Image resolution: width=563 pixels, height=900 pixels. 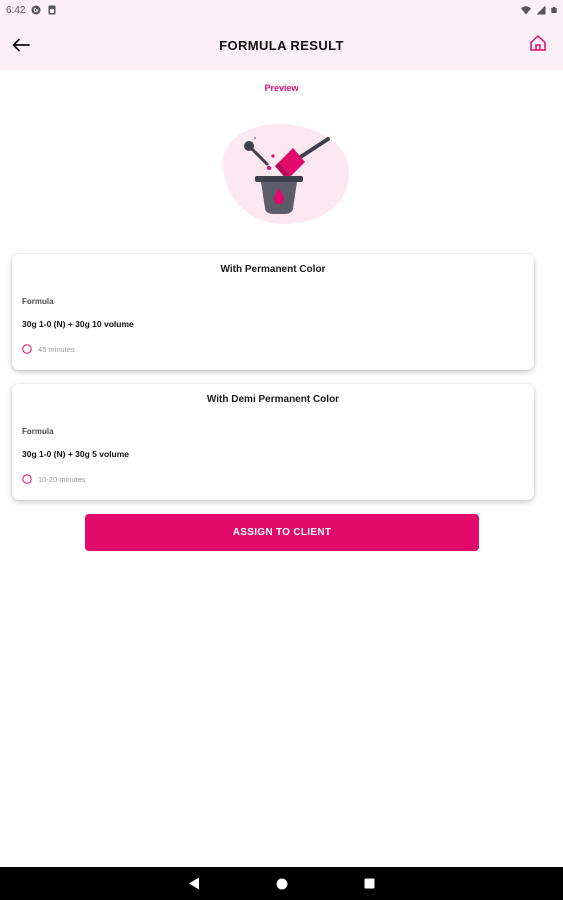 What do you see at coordinates (281, 88) in the screenshot?
I see `preview-label: Preview` at bounding box center [281, 88].